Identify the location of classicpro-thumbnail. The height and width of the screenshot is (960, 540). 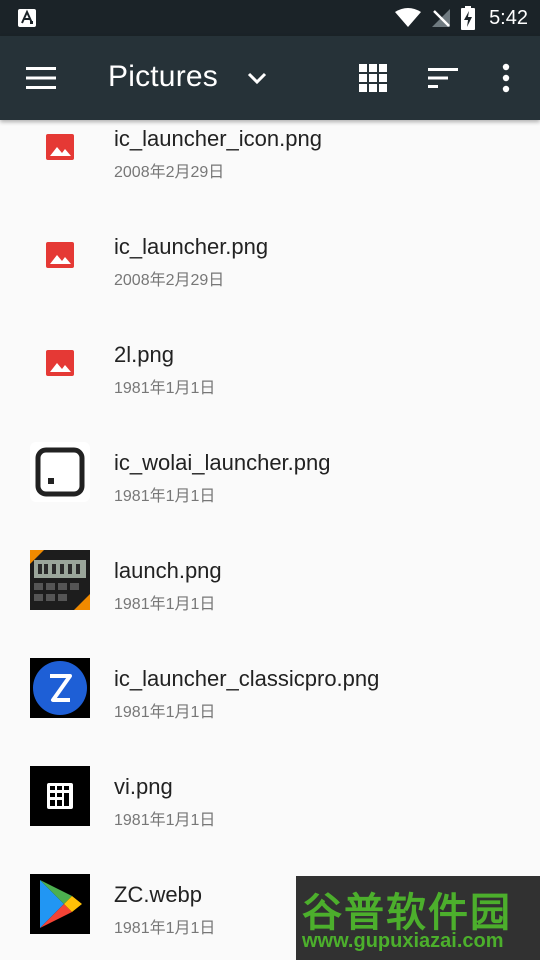
(60, 688).